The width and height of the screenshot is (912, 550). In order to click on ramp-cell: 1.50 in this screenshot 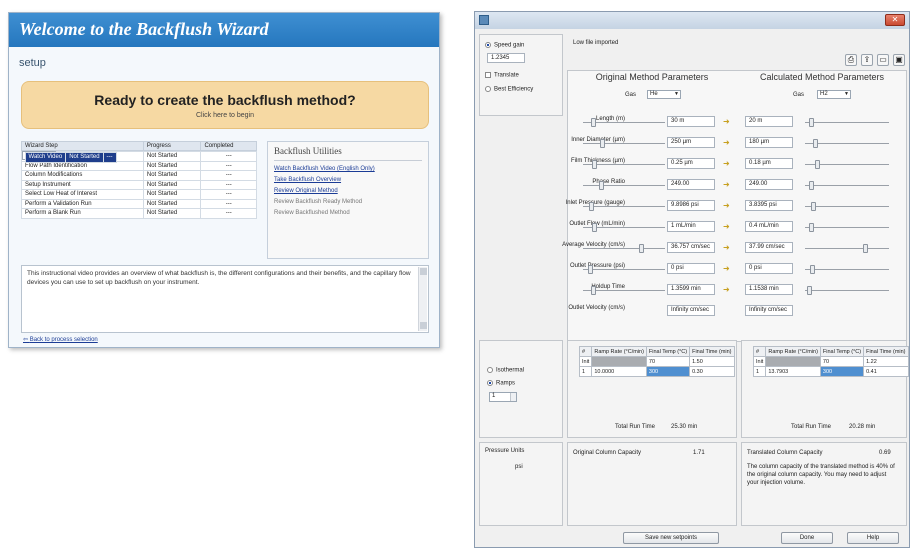, I will do `click(712, 361)`.